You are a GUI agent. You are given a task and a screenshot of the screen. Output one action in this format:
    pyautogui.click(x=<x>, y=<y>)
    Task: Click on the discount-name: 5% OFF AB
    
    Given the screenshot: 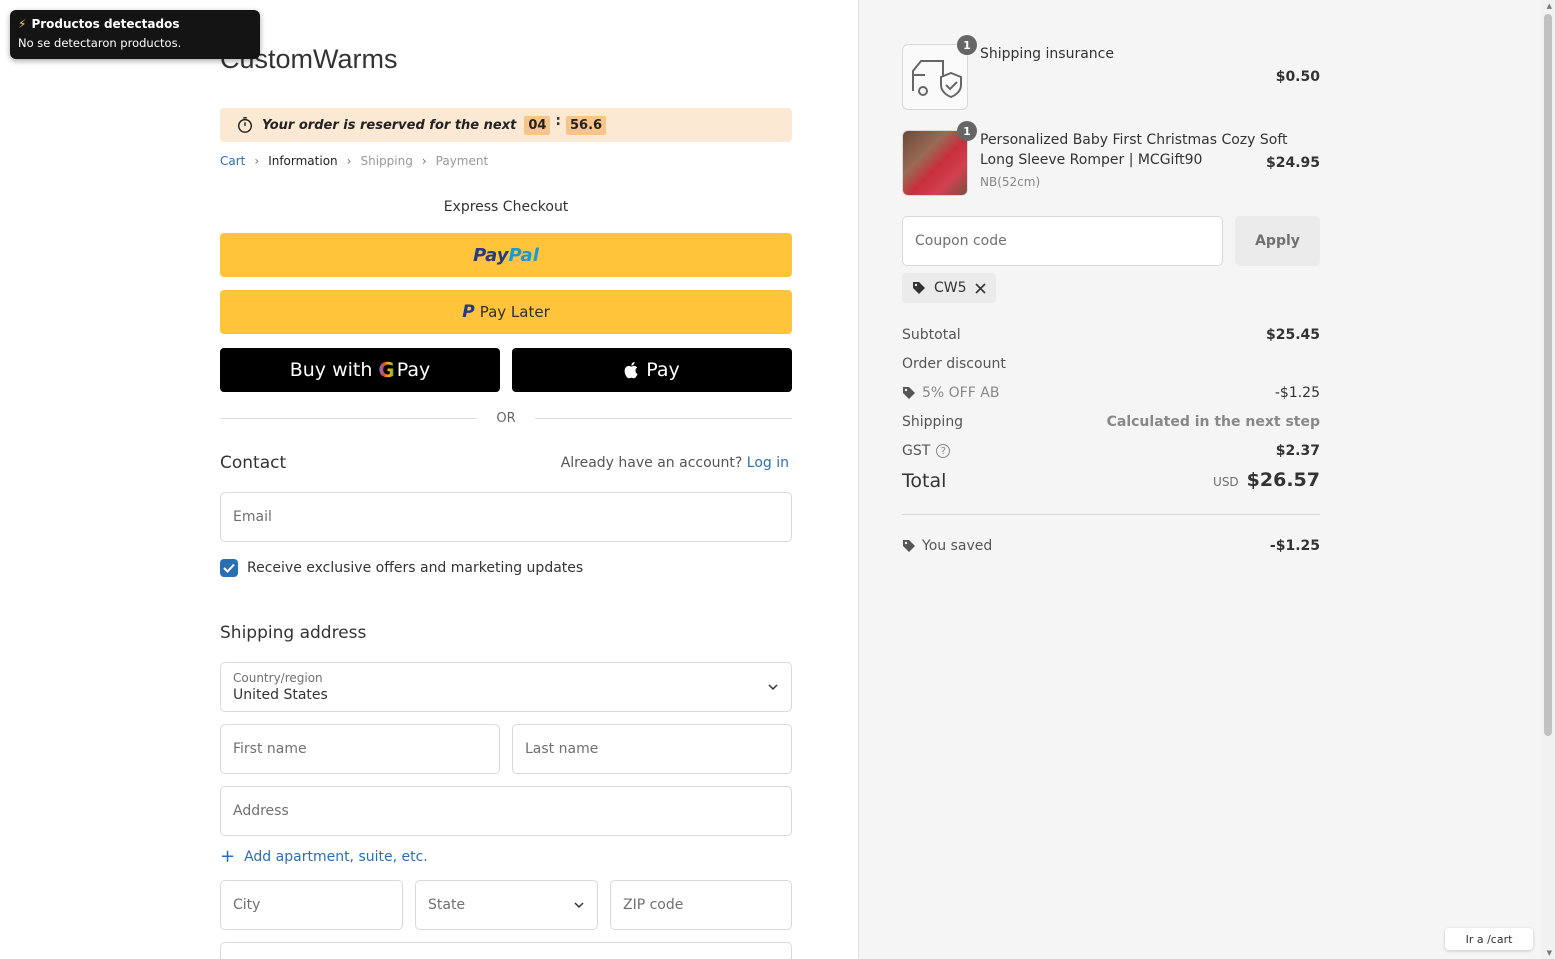 What is the action you would take?
    pyautogui.click(x=950, y=393)
    